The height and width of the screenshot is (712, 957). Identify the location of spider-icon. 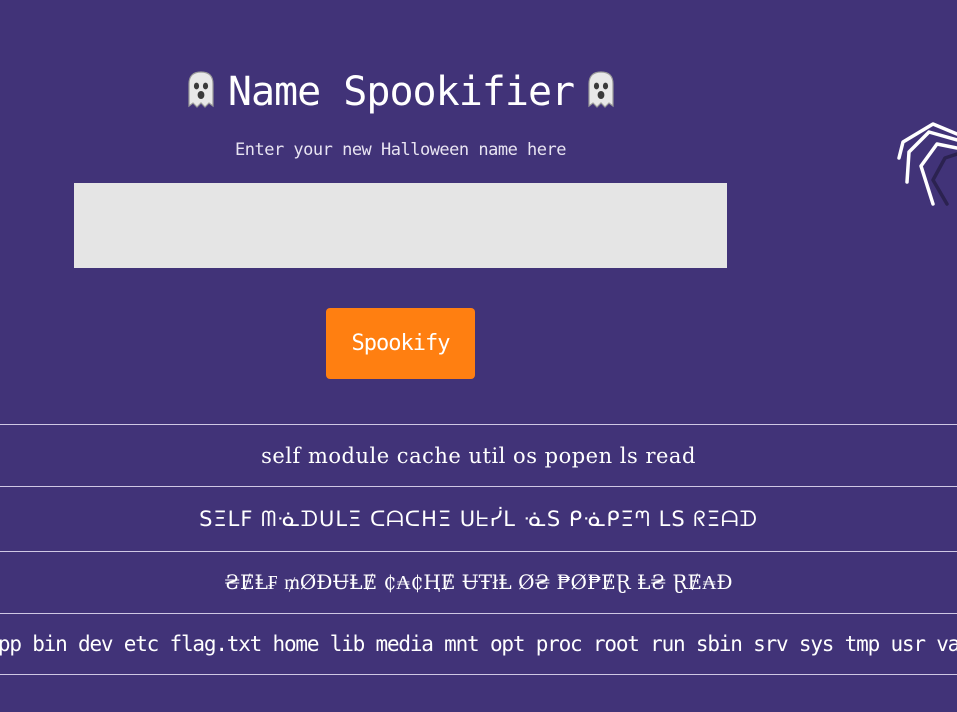
(925, 164).